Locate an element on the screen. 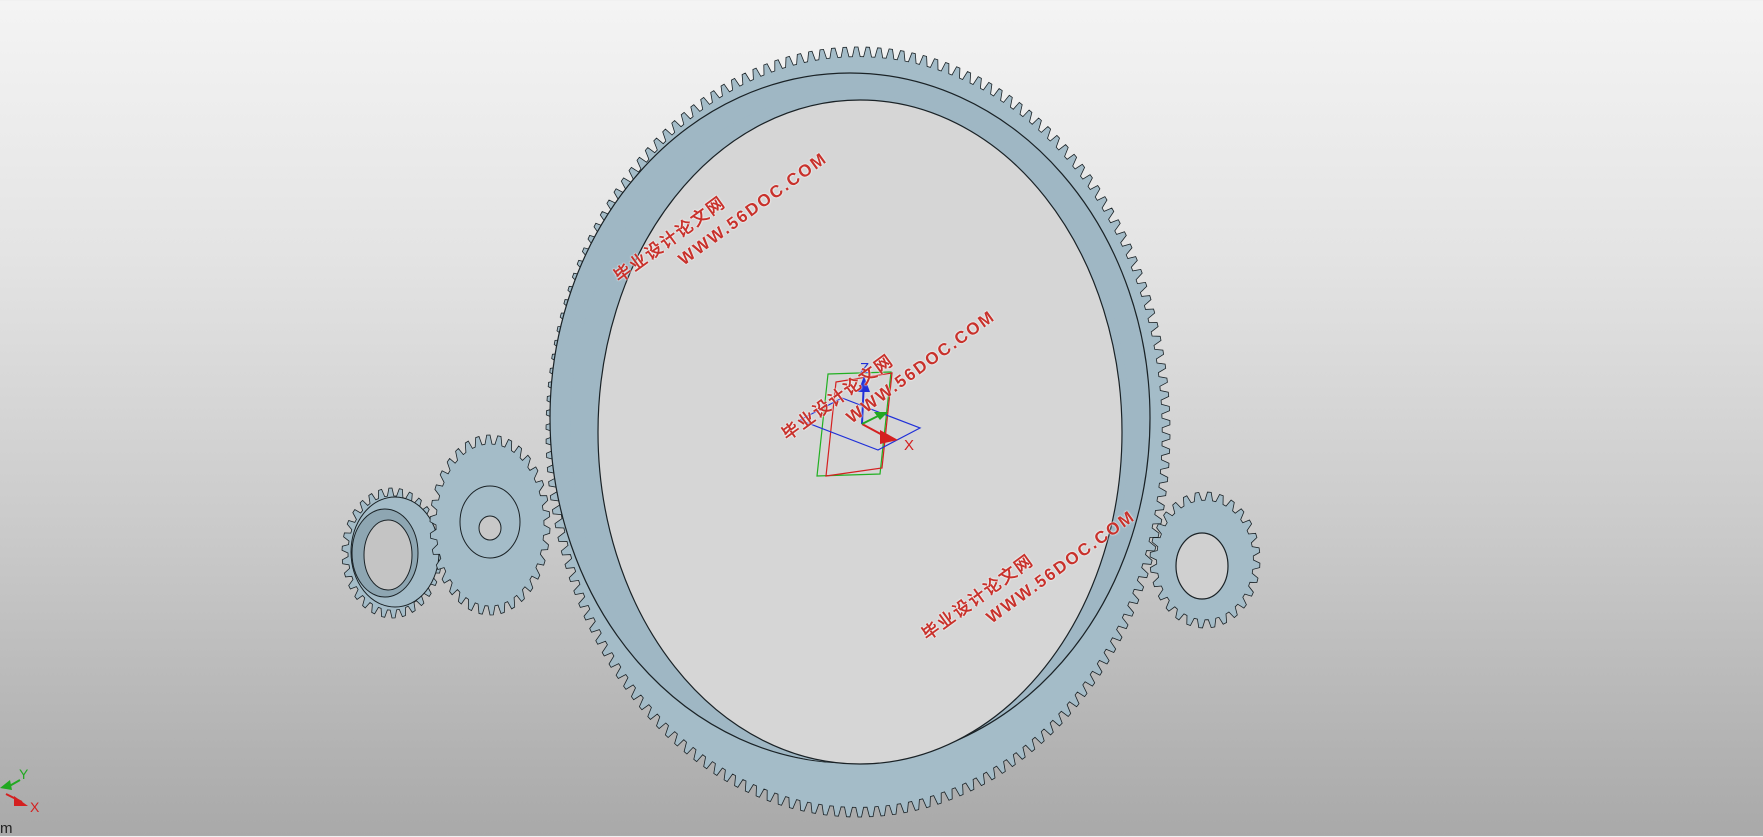 Image resolution: width=1763 pixels, height=837 pixels. csys-x-label: X is located at coordinates (909, 445).